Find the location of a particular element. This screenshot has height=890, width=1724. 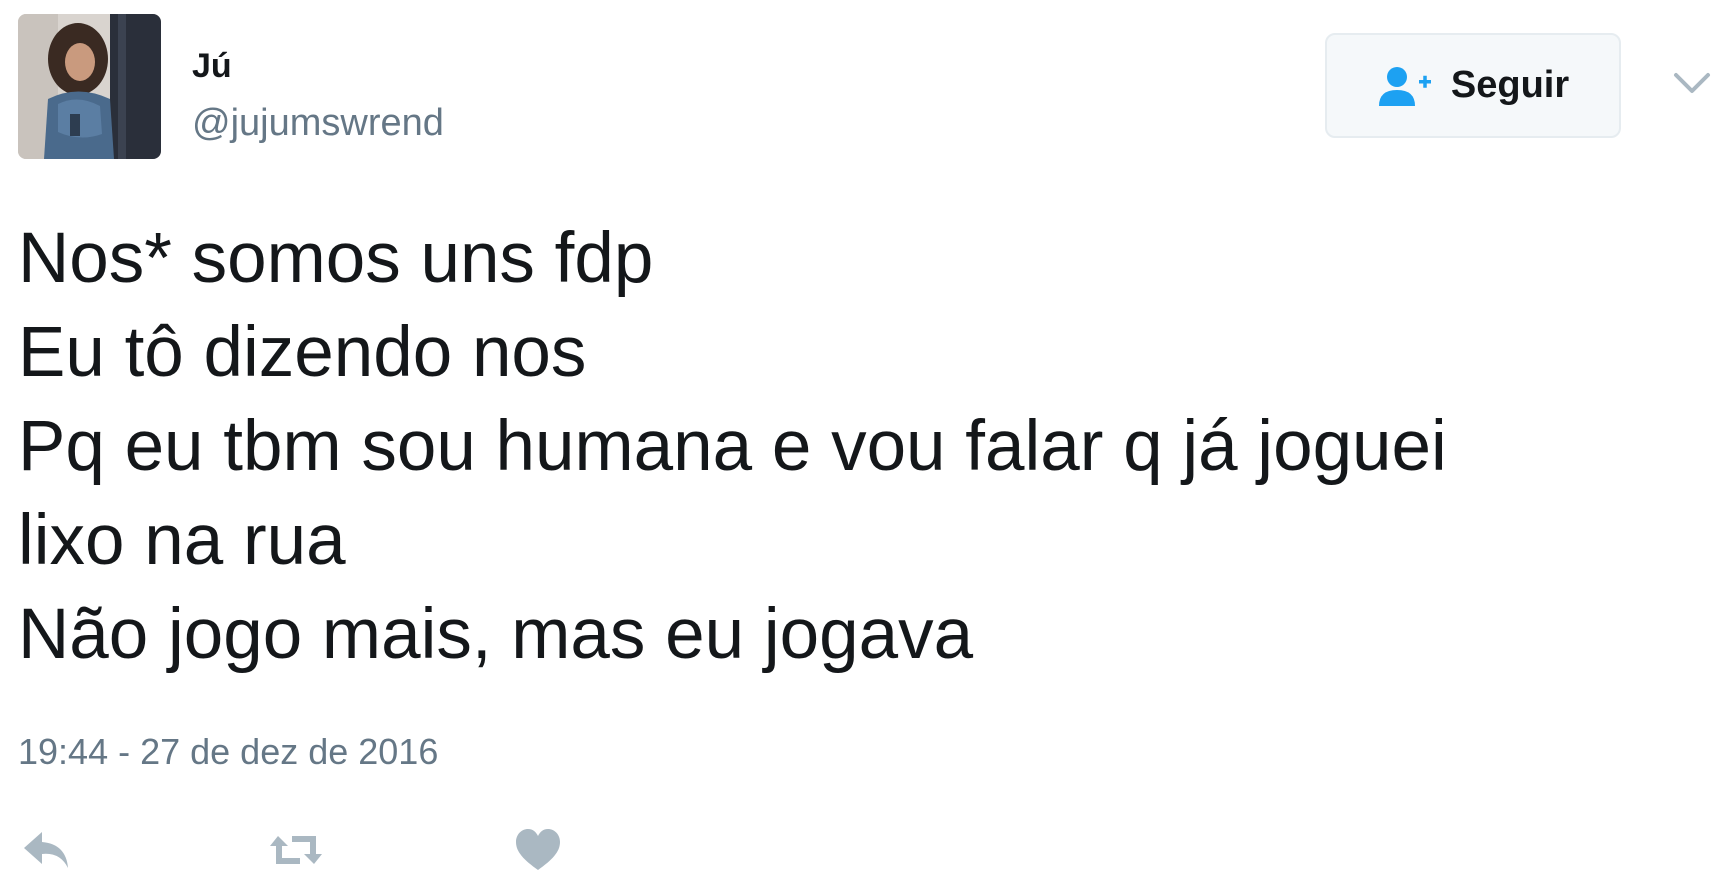

retweet-icon is located at coordinates (296, 850).